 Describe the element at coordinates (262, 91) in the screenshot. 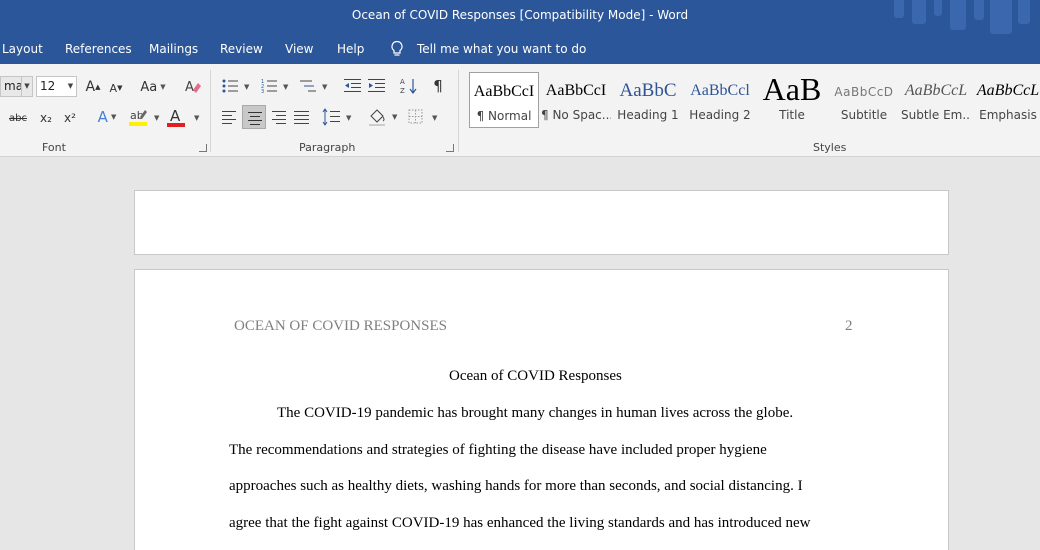

I see `svg-text: 3` at that location.